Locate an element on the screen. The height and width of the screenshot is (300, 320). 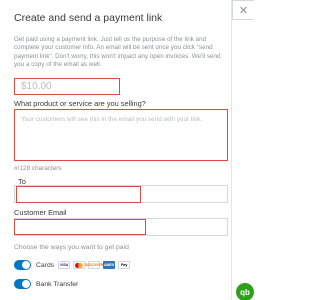
cards-label: Cards is located at coordinates (45, 265).